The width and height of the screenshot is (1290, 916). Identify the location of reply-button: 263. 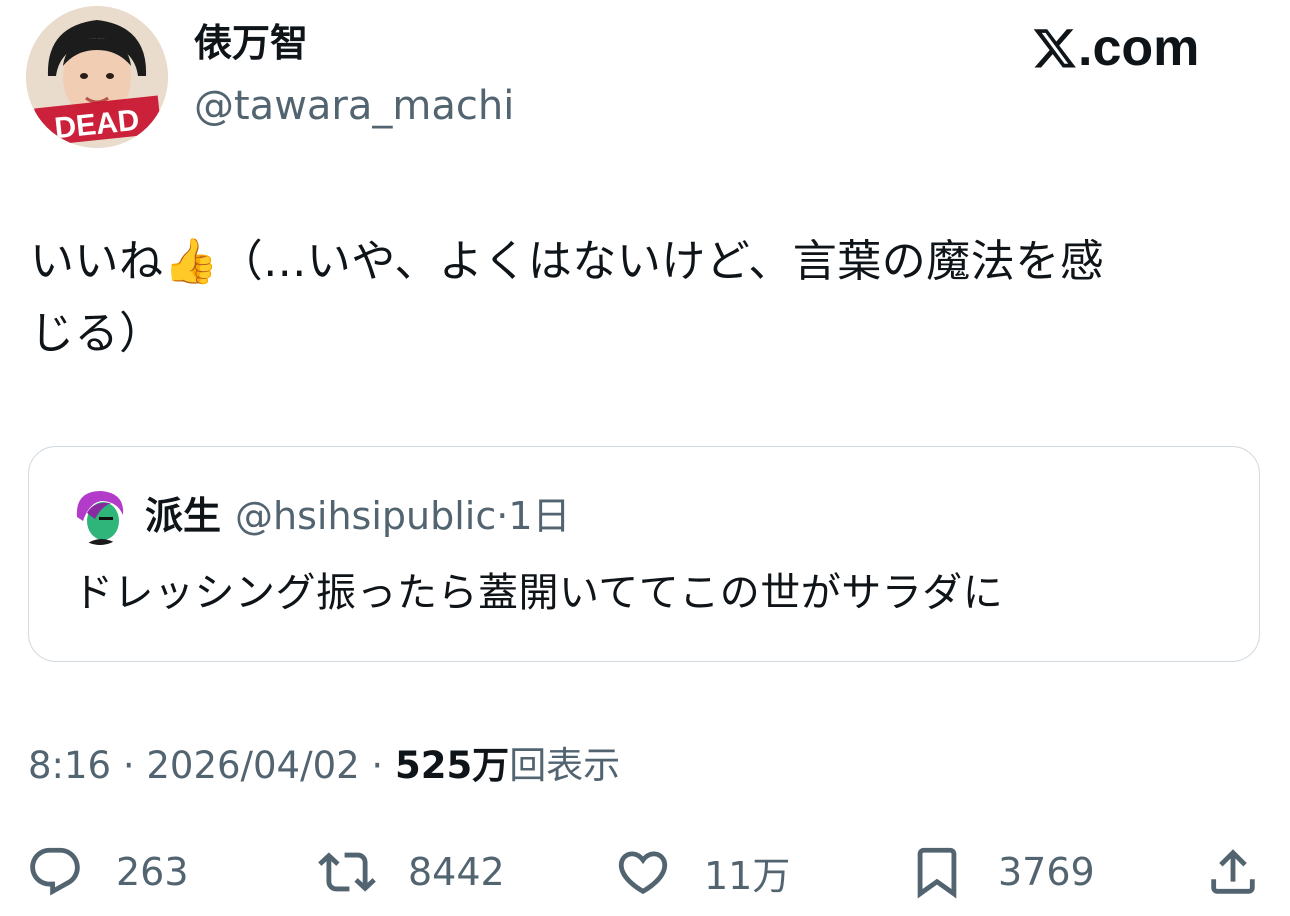
(107, 872).